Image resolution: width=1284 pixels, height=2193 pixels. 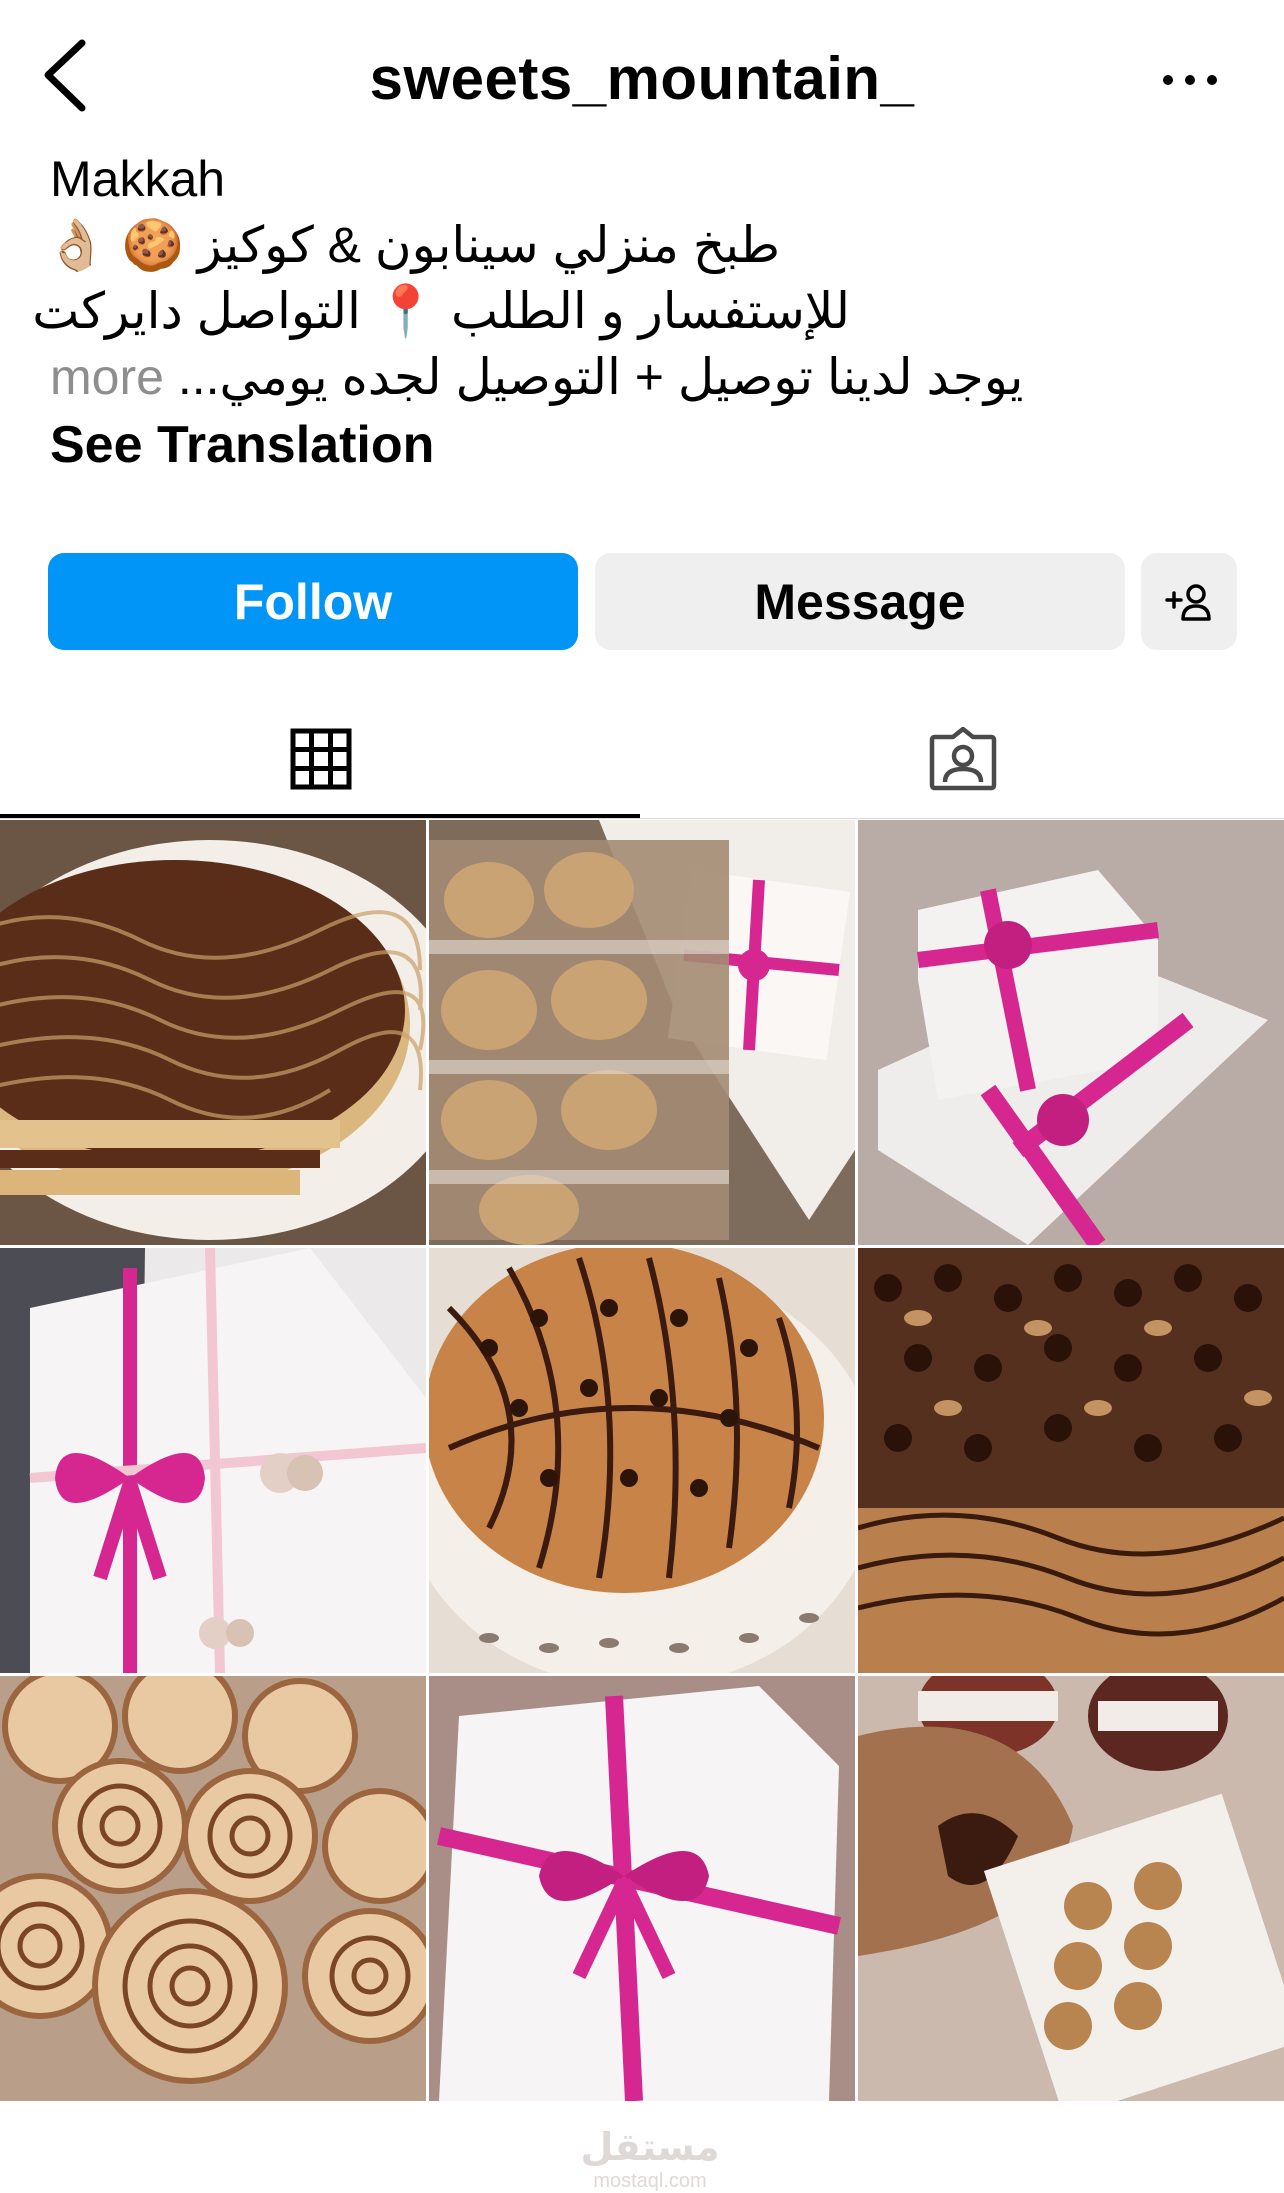 I want to click on tab-tagged, so click(x=963, y=759).